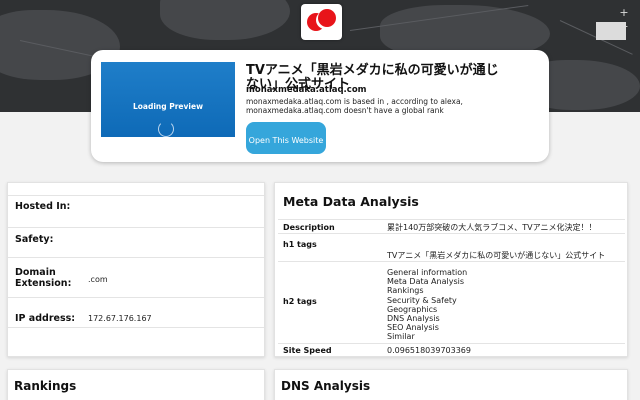 This screenshot has width=640, height=400. Describe the element at coordinates (45, 318) in the screenshot. I see `ip-address-label: IP address:` at that location.